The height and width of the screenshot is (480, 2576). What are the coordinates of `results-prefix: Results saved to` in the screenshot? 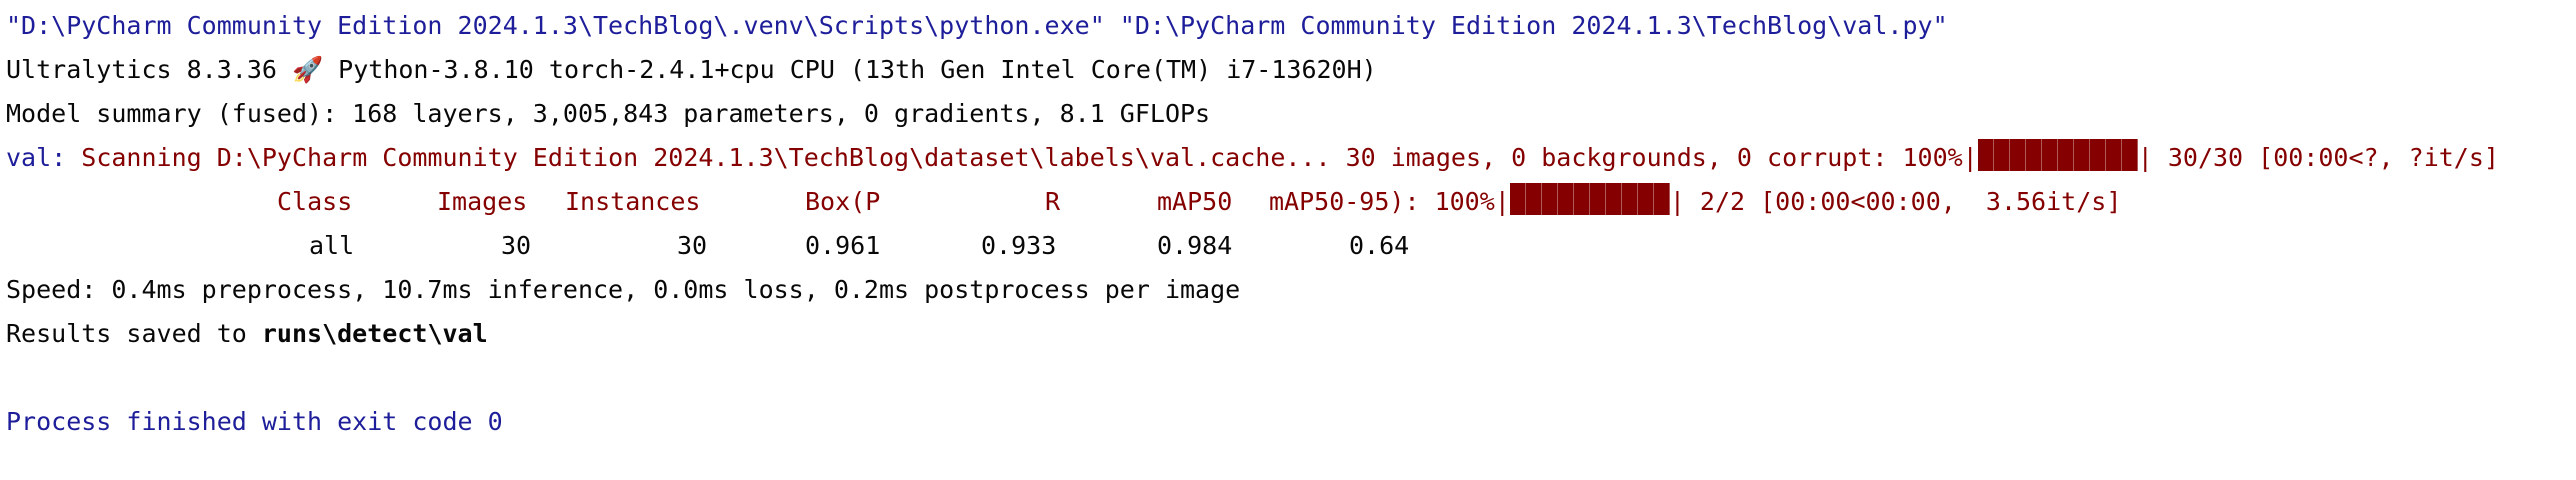 It's located at (134, 333).